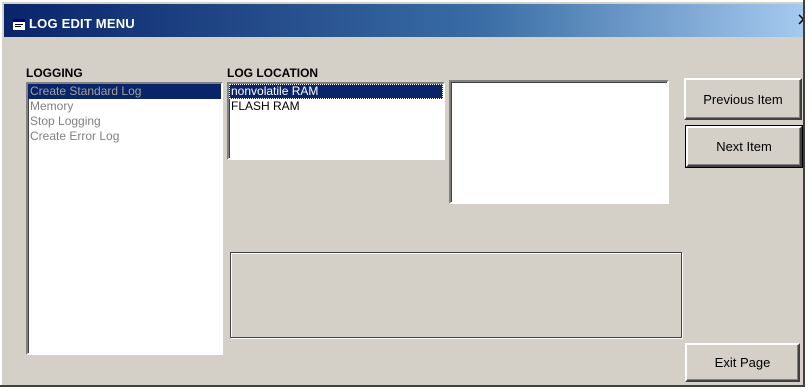 The image size is (812, 392). What do you see at coordinates (336, 121) in the screenshot?
I see `log-location-listbox: nonvolatile RAM FLASH RAM` at bounding box center [336, 121].